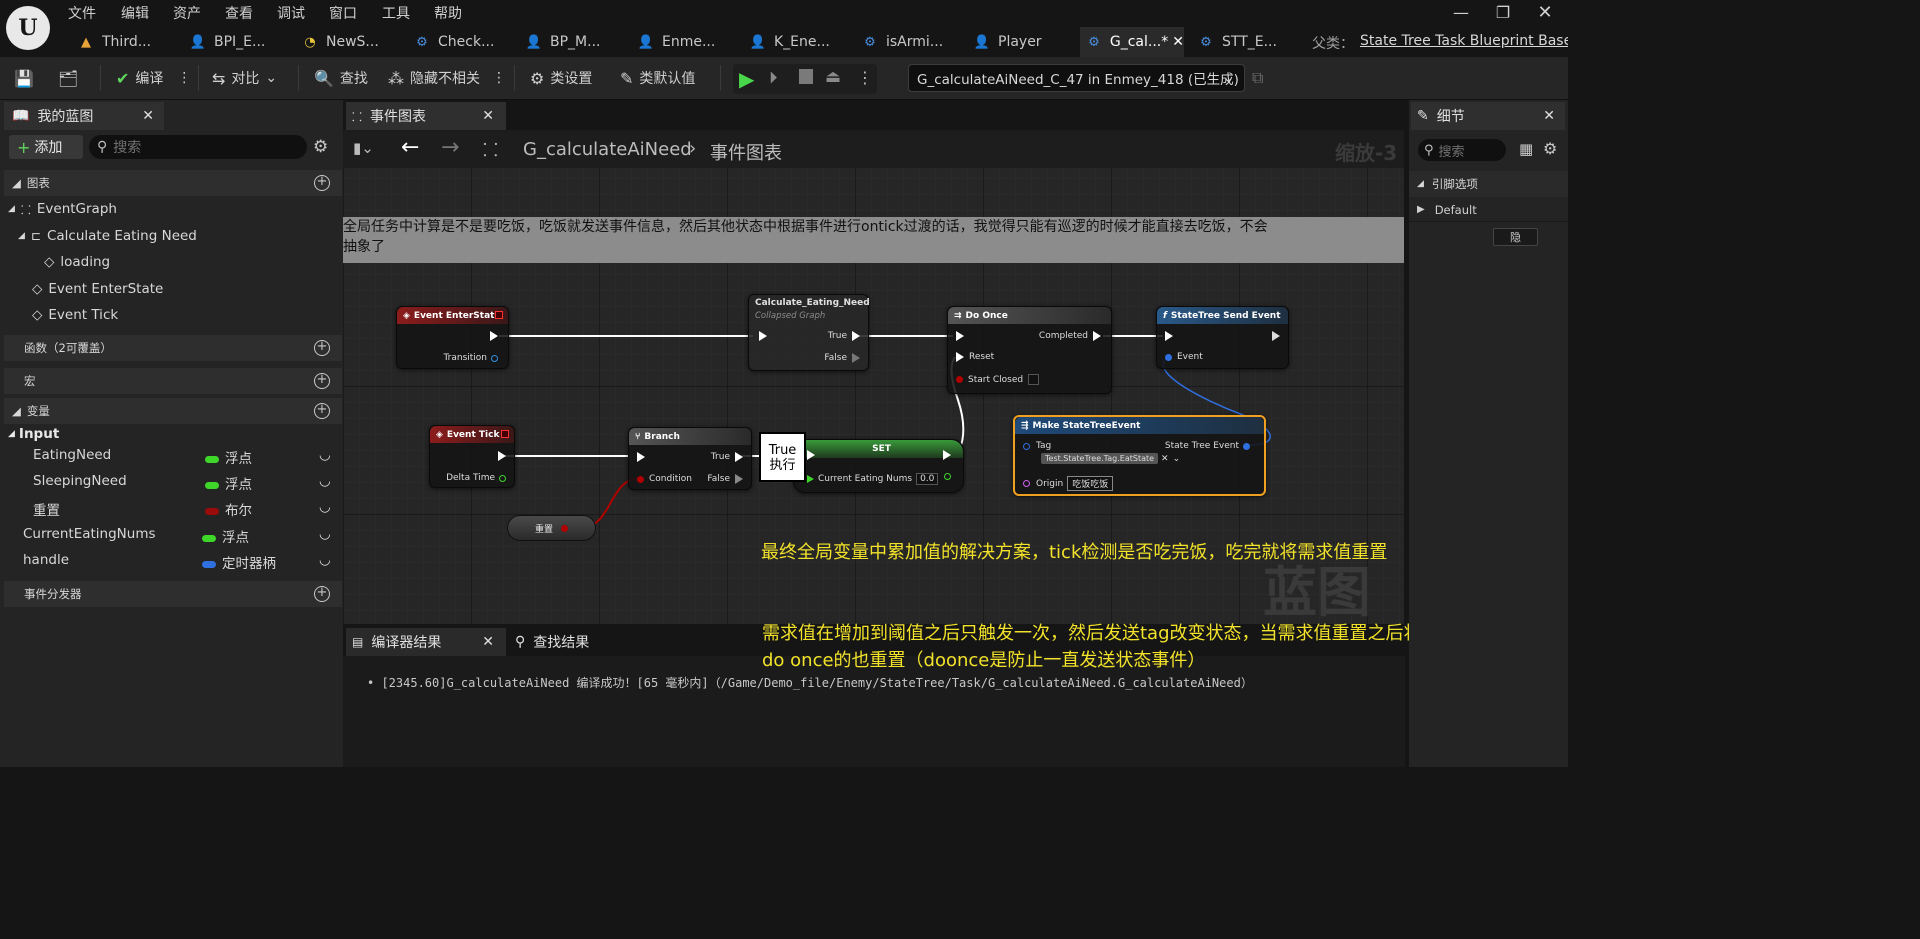 This screenshot has height=939, width=1920. Describe the element at coordinates (27, 78) in the screenshot. I see `save-icon: 💾` at that location.